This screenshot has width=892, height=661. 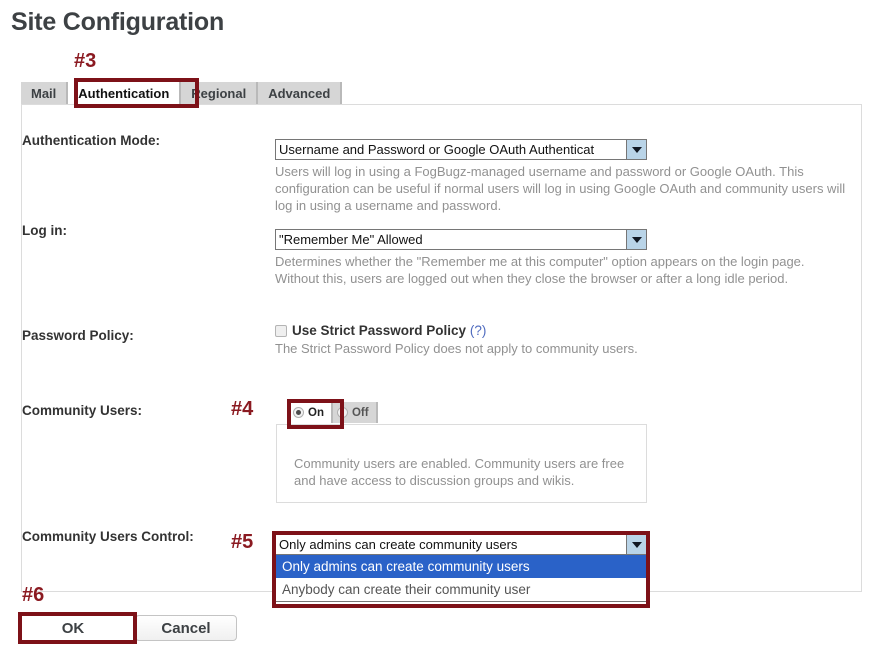 What do you see at coordinates (360, 412) in the screenshot?
I see `community-users-off-label: Off` at bounding box center [360, 412].